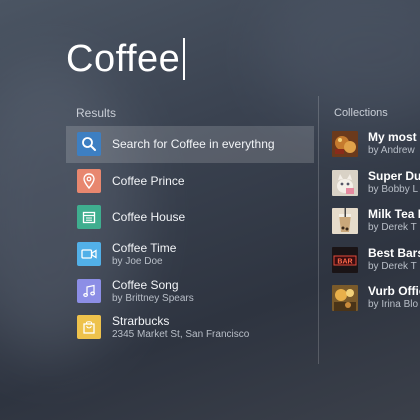  I want to click on bar-sign-photo-thumbnail: BAR, so click(345, 259).